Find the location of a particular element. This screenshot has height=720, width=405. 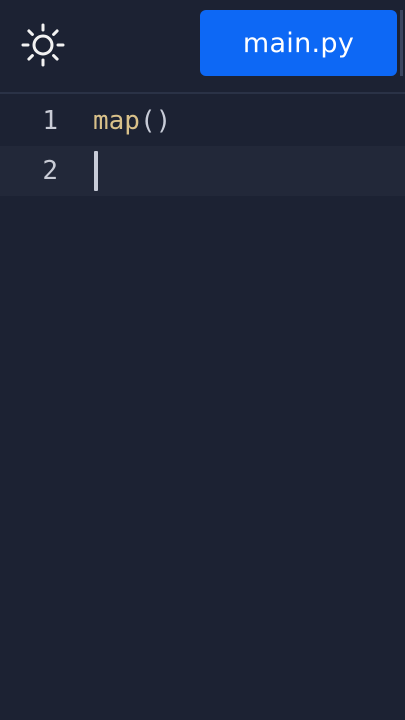

next-tab-edge is located at coordinates (401, 43).